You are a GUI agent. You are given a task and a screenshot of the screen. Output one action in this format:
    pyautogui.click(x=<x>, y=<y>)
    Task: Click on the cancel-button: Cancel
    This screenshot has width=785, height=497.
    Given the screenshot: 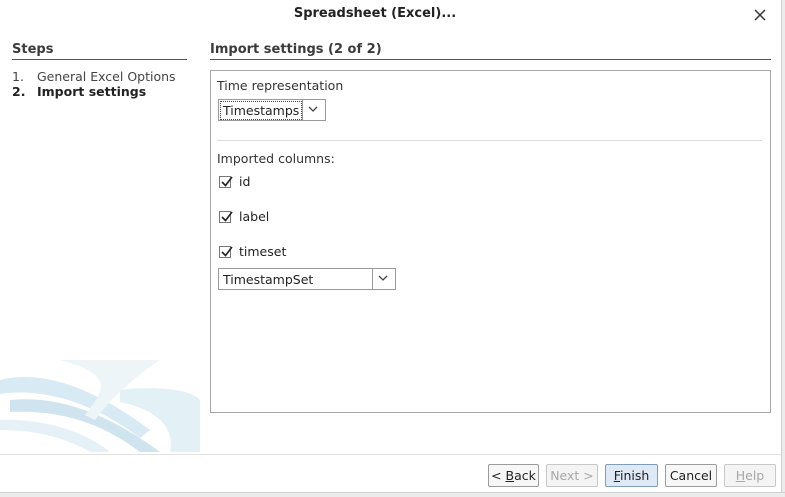 What is the action you would take?
    pyautogui.click(x=691, y=475)
    